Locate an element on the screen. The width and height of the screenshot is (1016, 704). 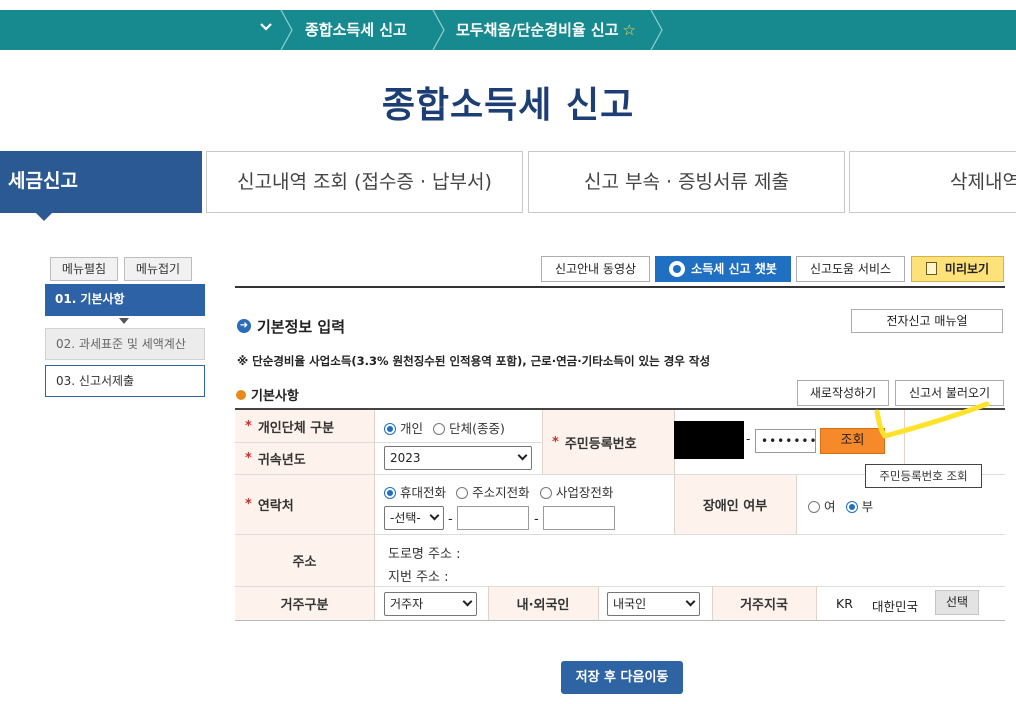
save-next-button: 저장 후 다음이동 is located at coordinates (622, 677).